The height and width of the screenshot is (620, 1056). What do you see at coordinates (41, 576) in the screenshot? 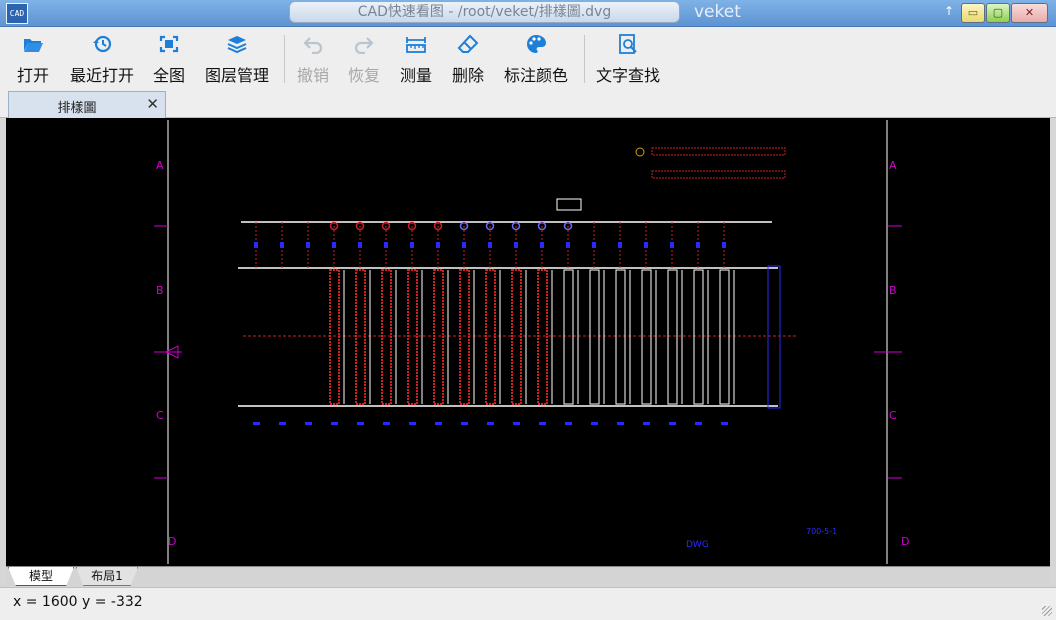
I see `model-tab: 模型` at bounding box center [41, 576].